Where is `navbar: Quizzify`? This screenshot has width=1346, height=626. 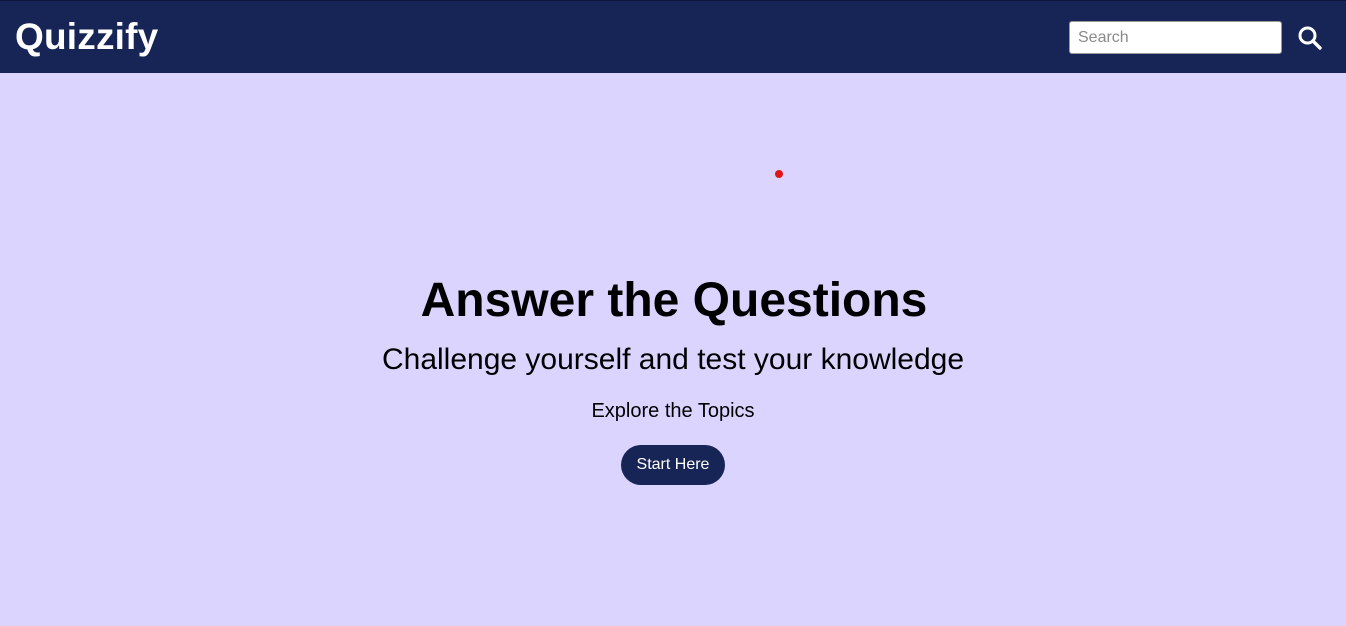 navbar: Quizzify is located at coordinates (673, 36).